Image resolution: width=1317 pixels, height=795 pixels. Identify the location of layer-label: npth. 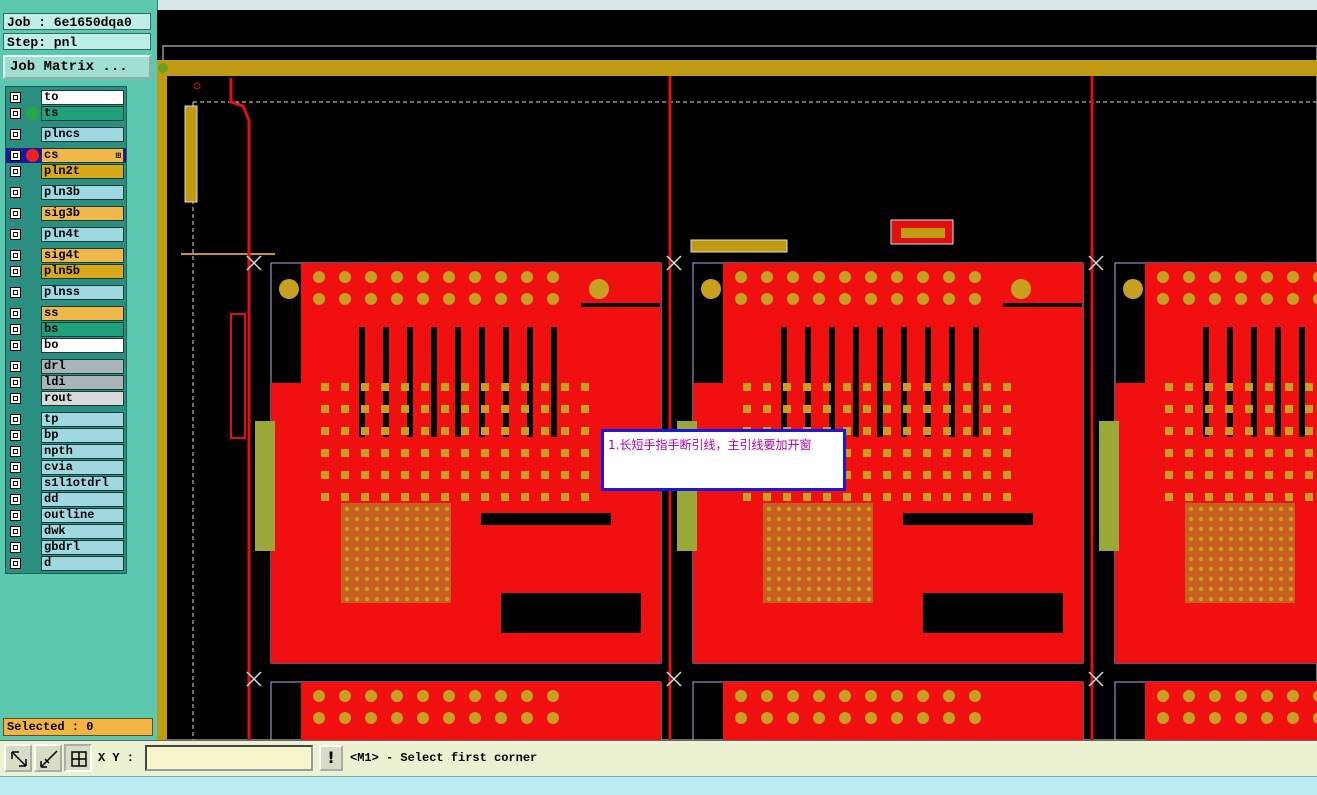
(82, 451).